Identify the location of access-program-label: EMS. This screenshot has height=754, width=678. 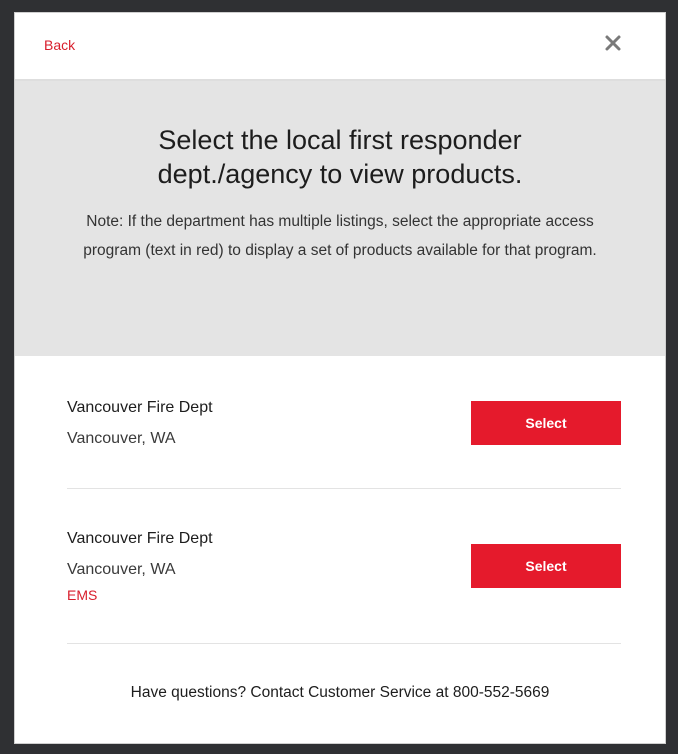
(82, 595).